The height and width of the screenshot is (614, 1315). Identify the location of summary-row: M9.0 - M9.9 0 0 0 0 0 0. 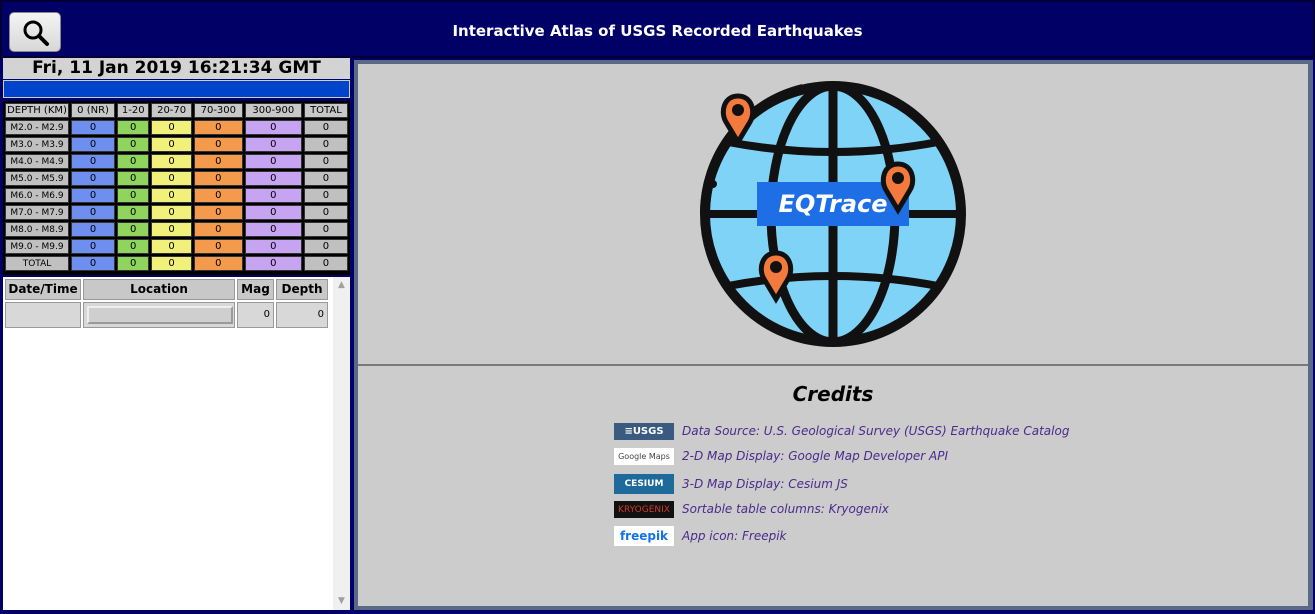
(176, 246).